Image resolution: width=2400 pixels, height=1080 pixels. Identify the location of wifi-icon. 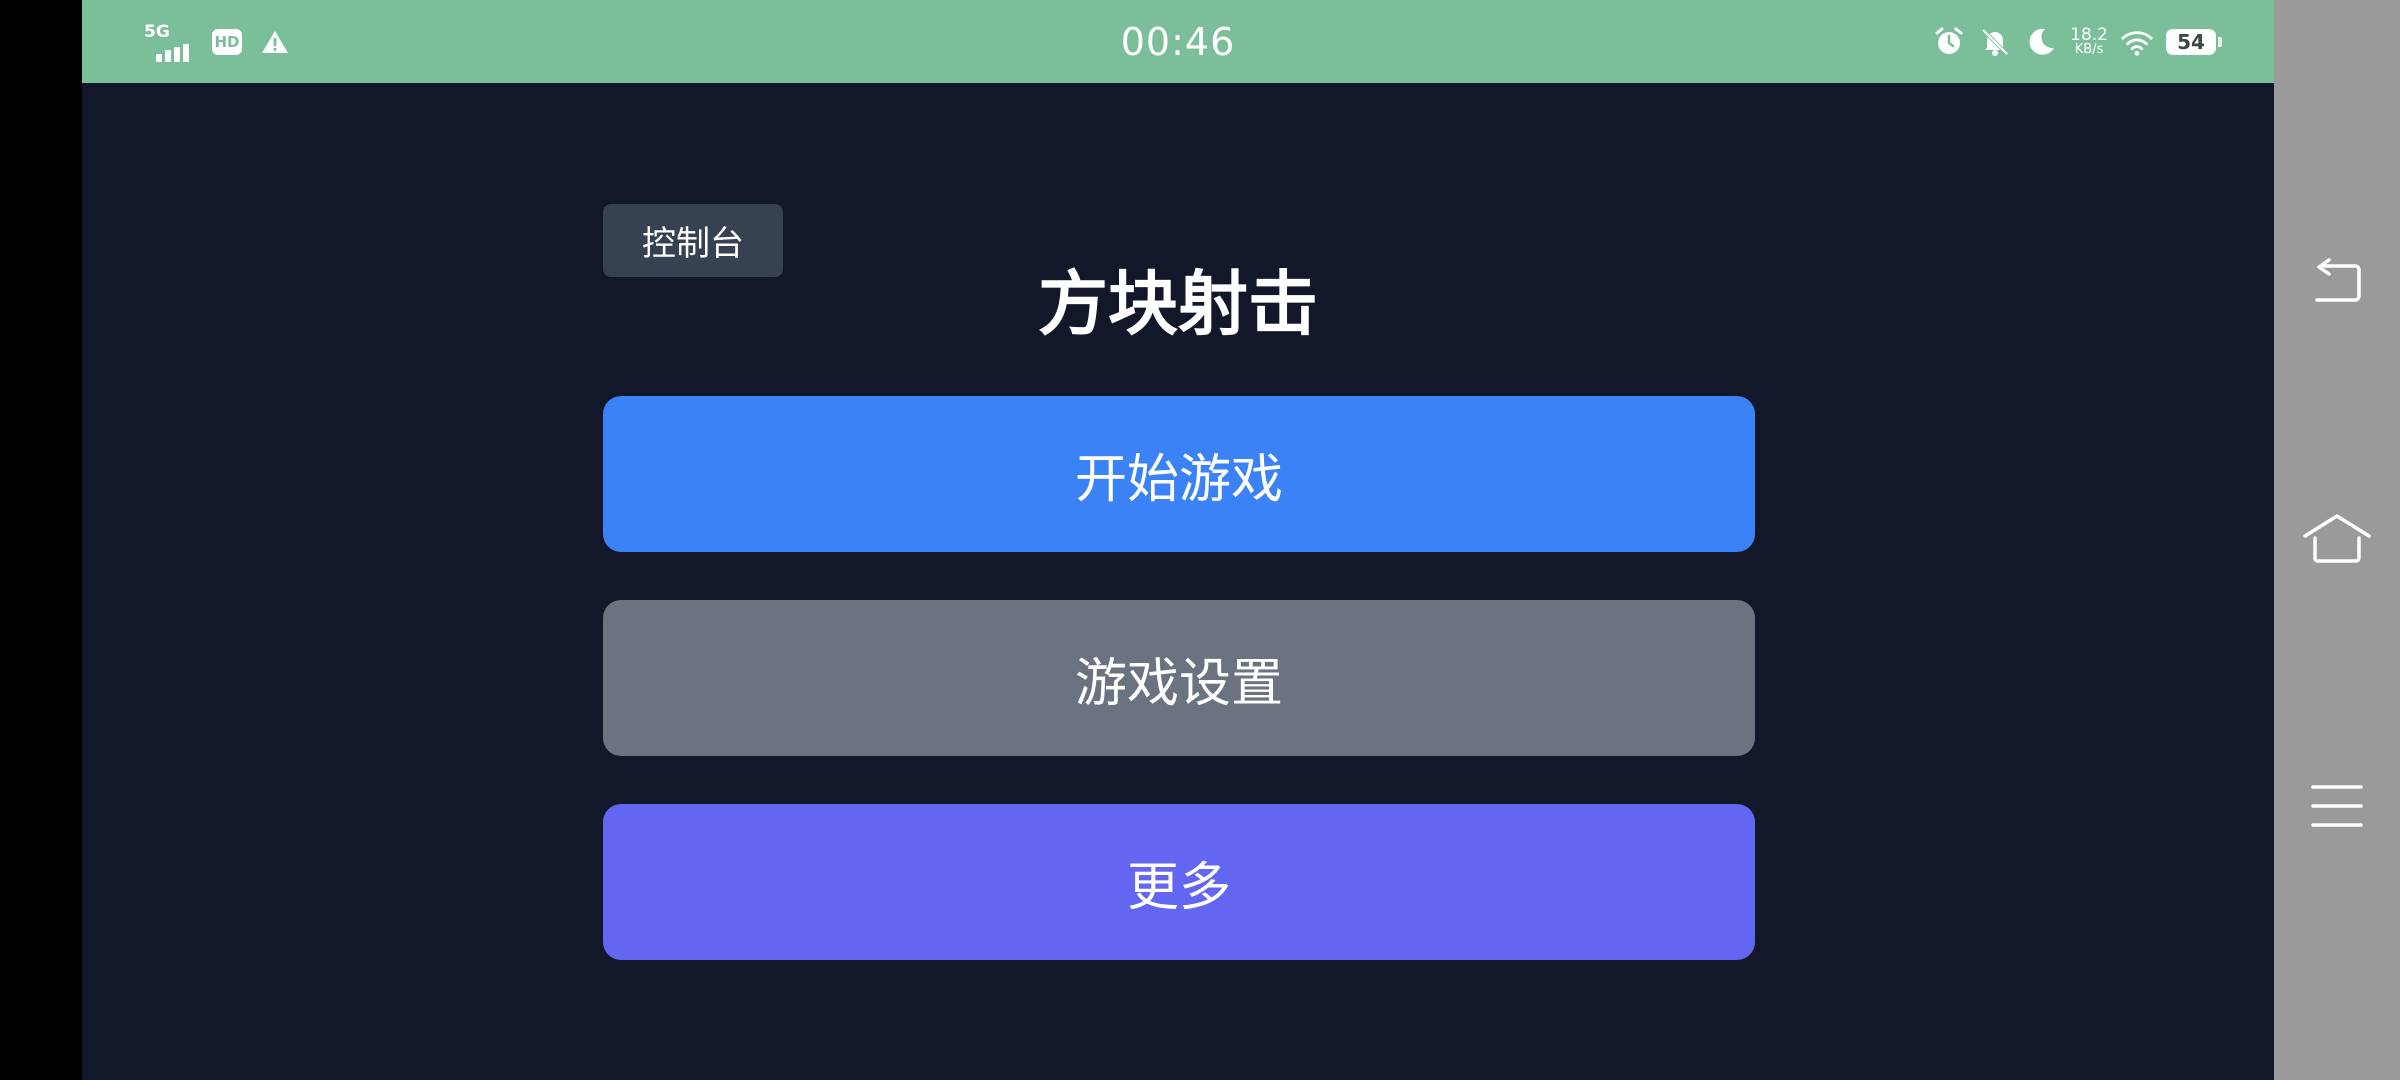
(2137, 42).